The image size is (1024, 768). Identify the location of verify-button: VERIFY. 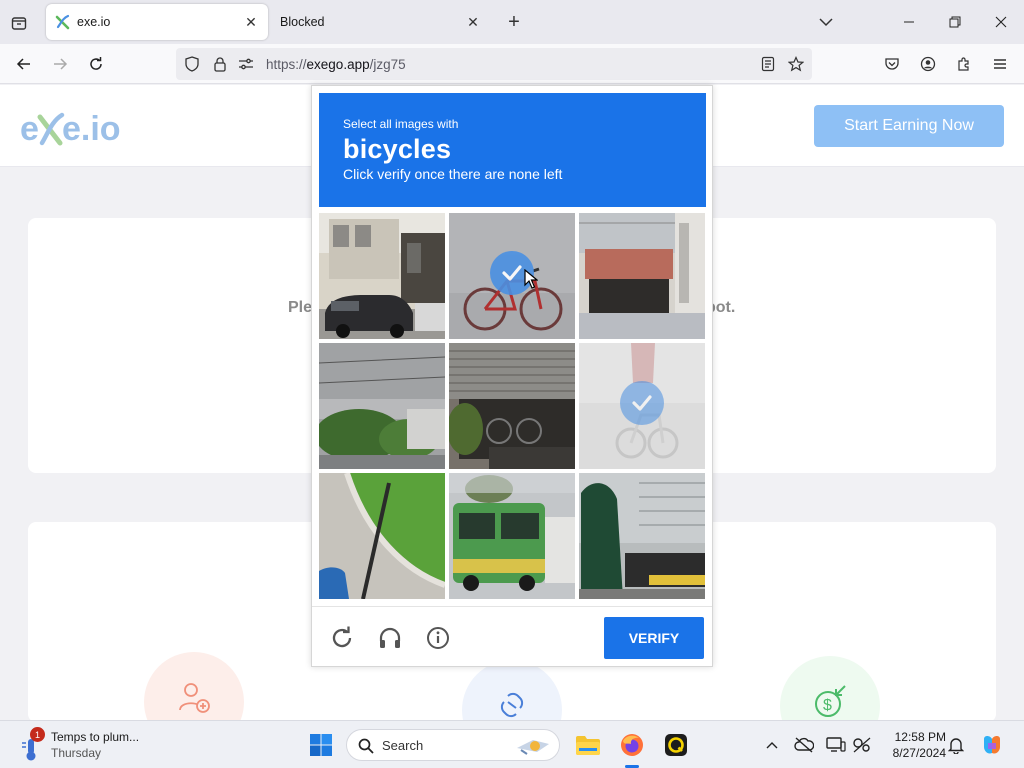
(654, 638).